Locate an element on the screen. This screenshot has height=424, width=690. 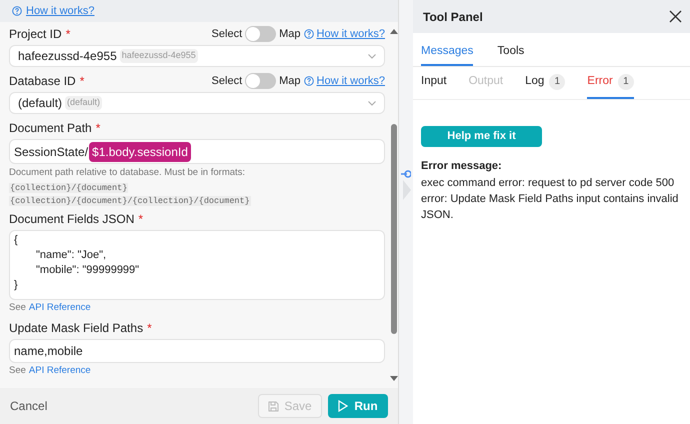
cancel-button: Cancel is located at coordinates (29, 406).